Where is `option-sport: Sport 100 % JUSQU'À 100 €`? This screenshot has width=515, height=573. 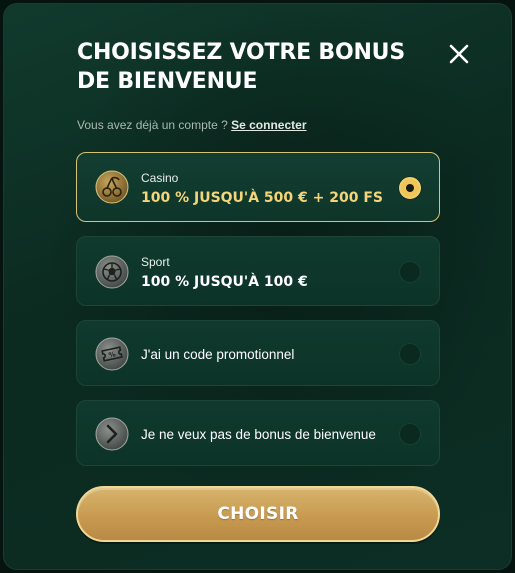 option-sport: Sport 100 % JUSQU'À 100 € is located at coordinates (258, 271).